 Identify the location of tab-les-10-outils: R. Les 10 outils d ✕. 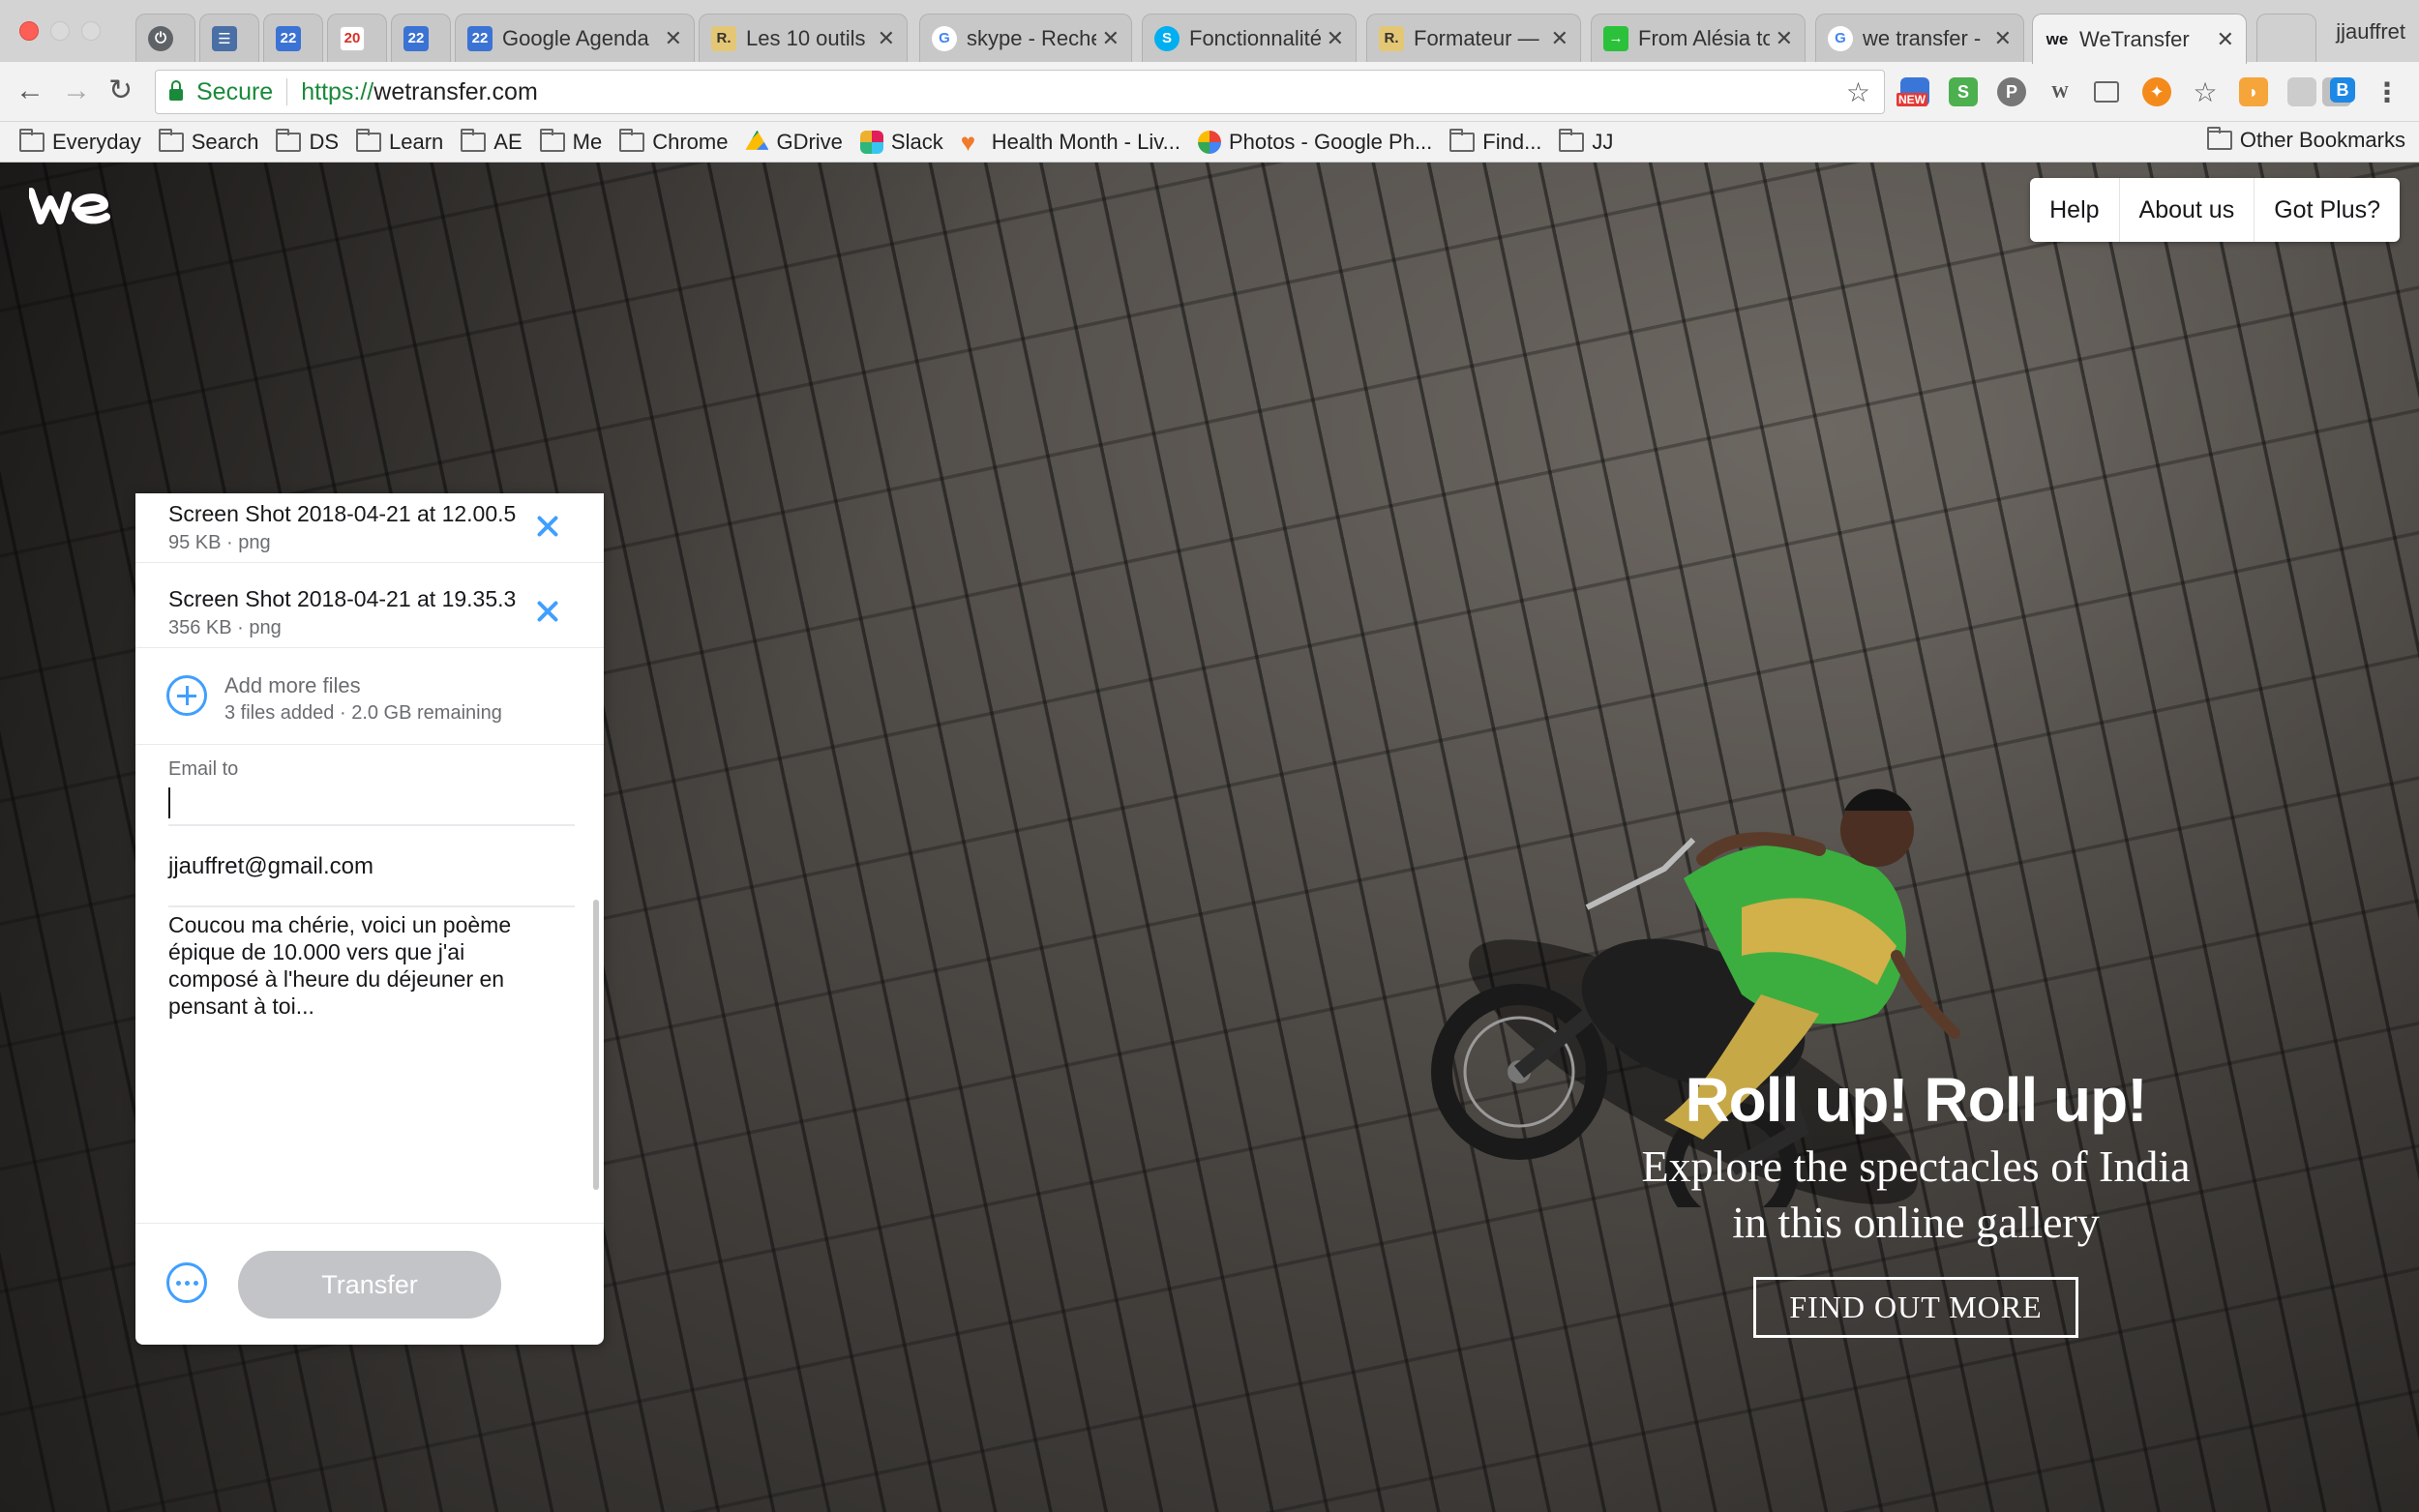
(803, 38).